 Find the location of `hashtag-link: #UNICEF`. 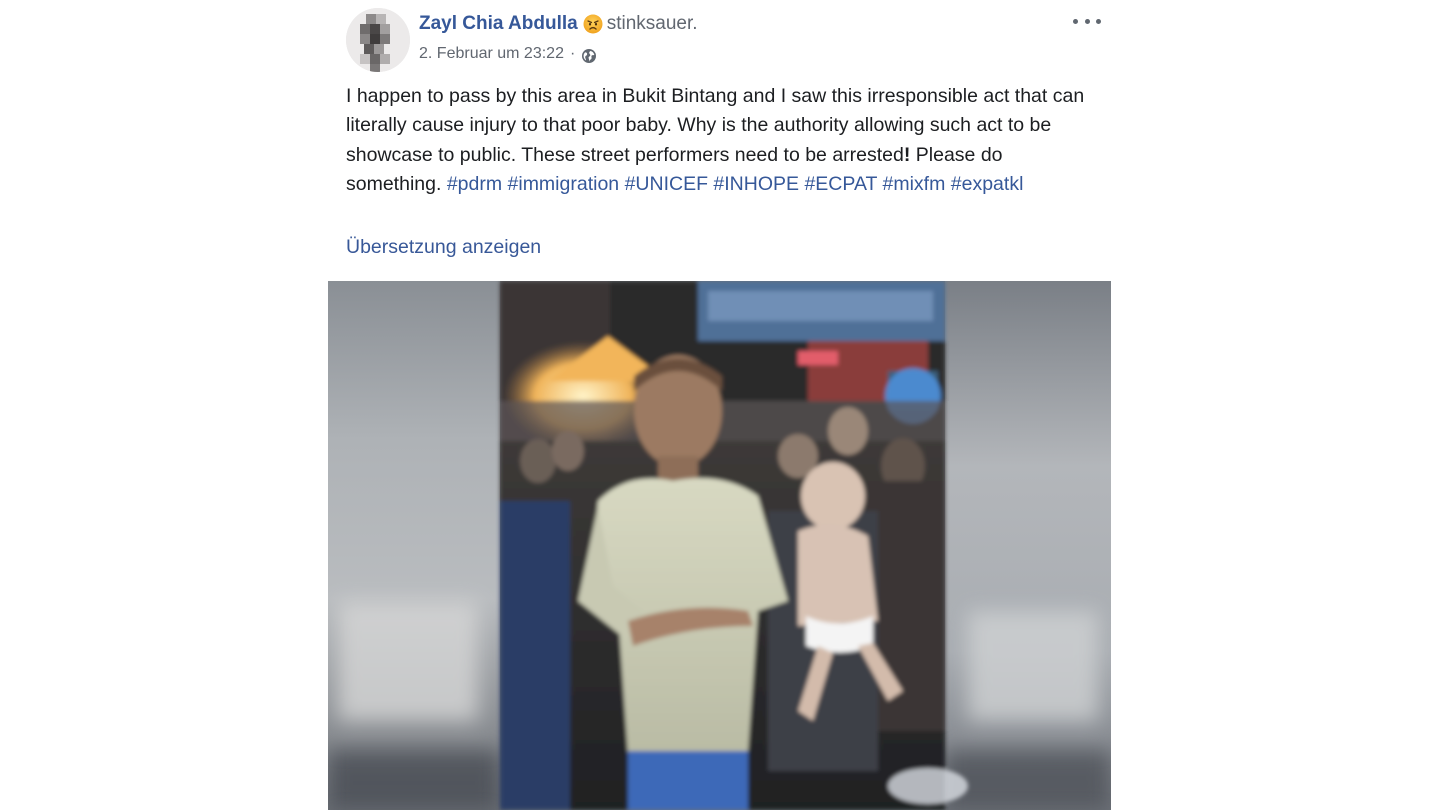

hashtag-link: #UNICEF is located at coordinates (666, 184).